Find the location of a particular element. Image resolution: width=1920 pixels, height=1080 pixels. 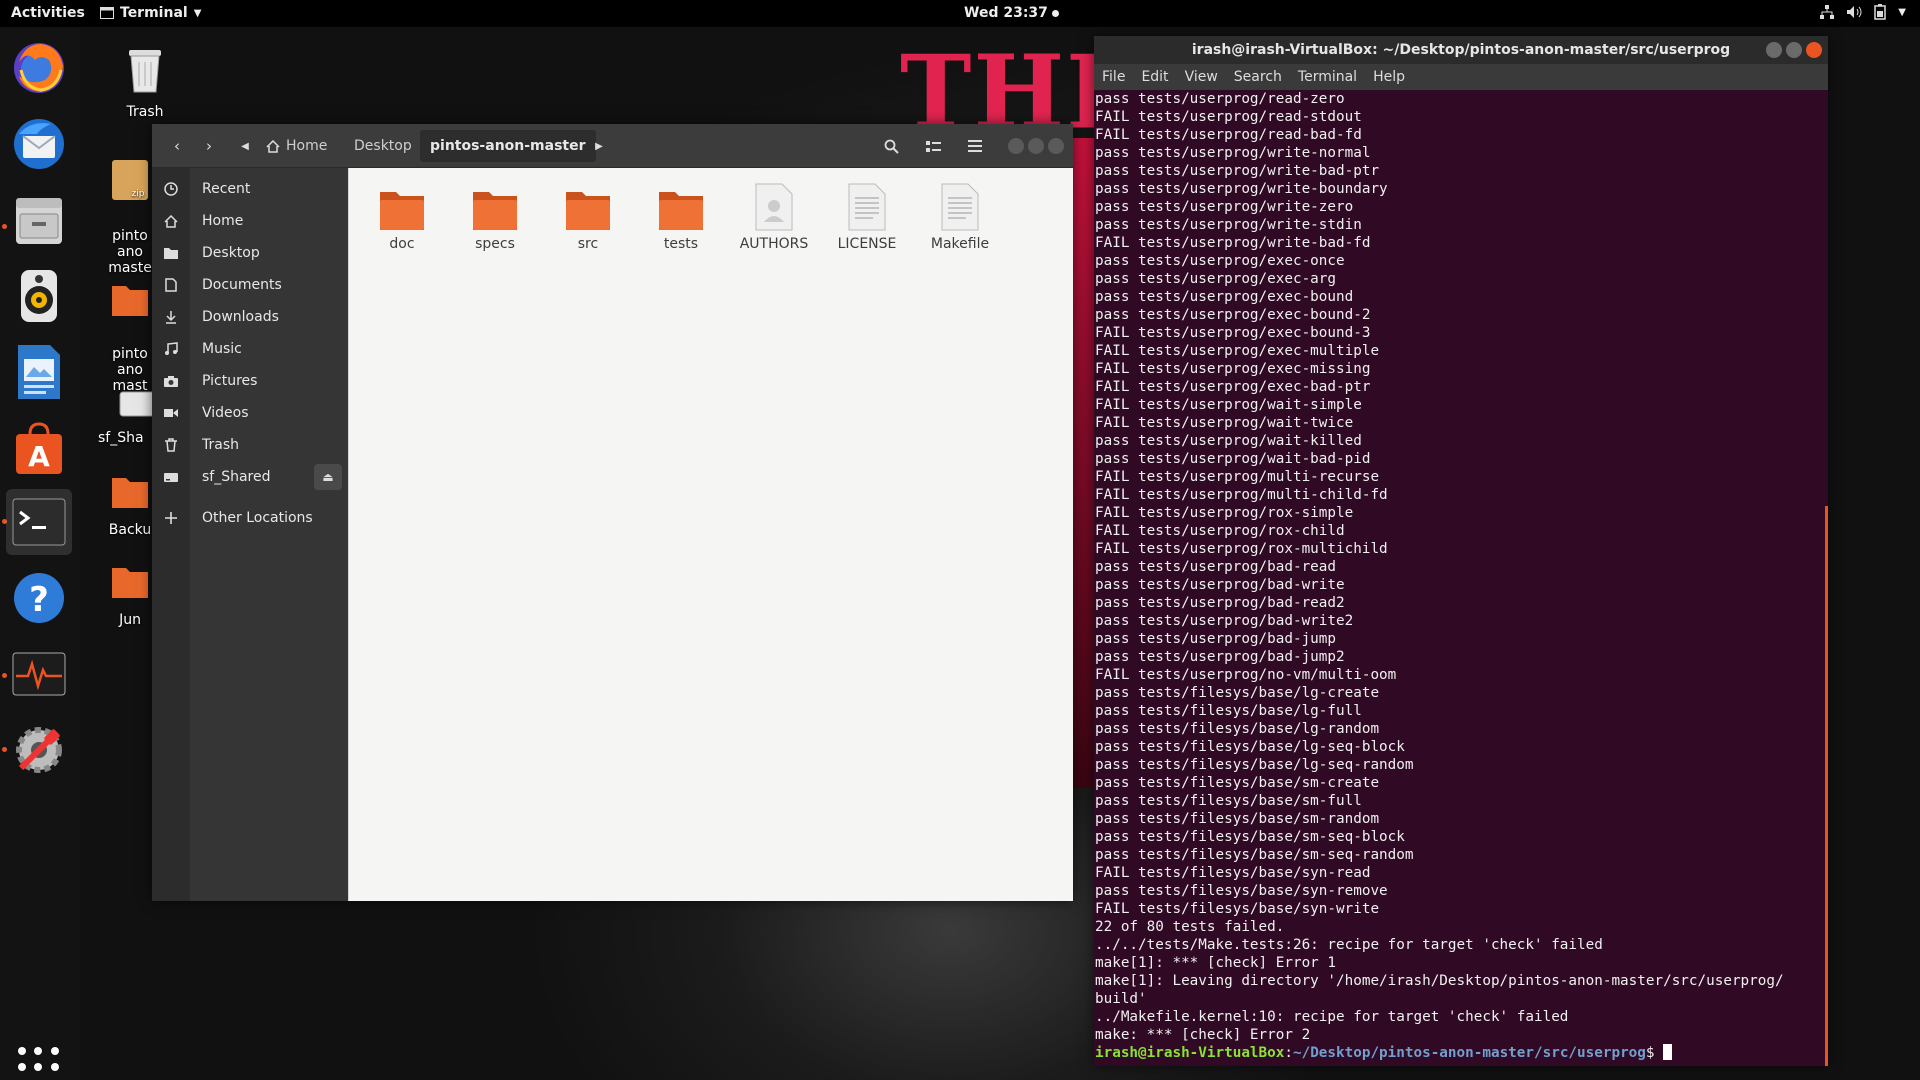

terminal-launcher is located at coordinates (39, 522).